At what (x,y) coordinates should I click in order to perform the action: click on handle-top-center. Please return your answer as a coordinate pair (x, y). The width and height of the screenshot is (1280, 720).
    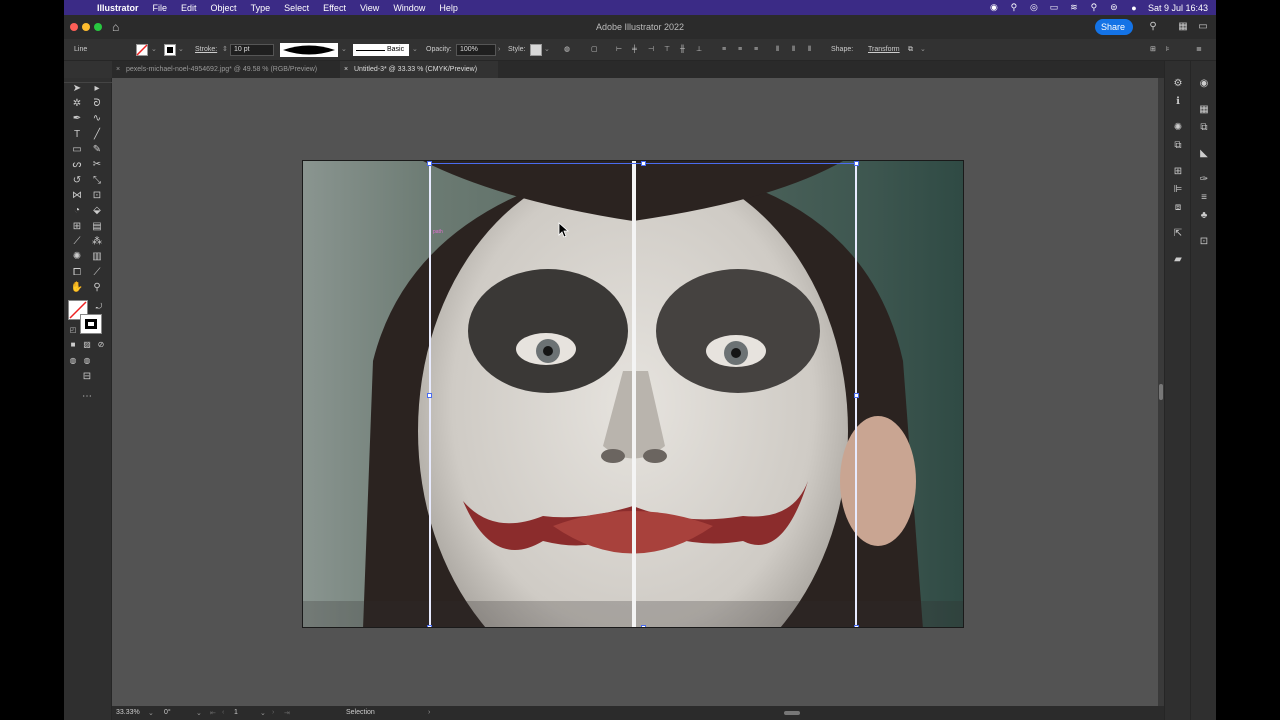
    Looking at the image, I should click on (643, 163).